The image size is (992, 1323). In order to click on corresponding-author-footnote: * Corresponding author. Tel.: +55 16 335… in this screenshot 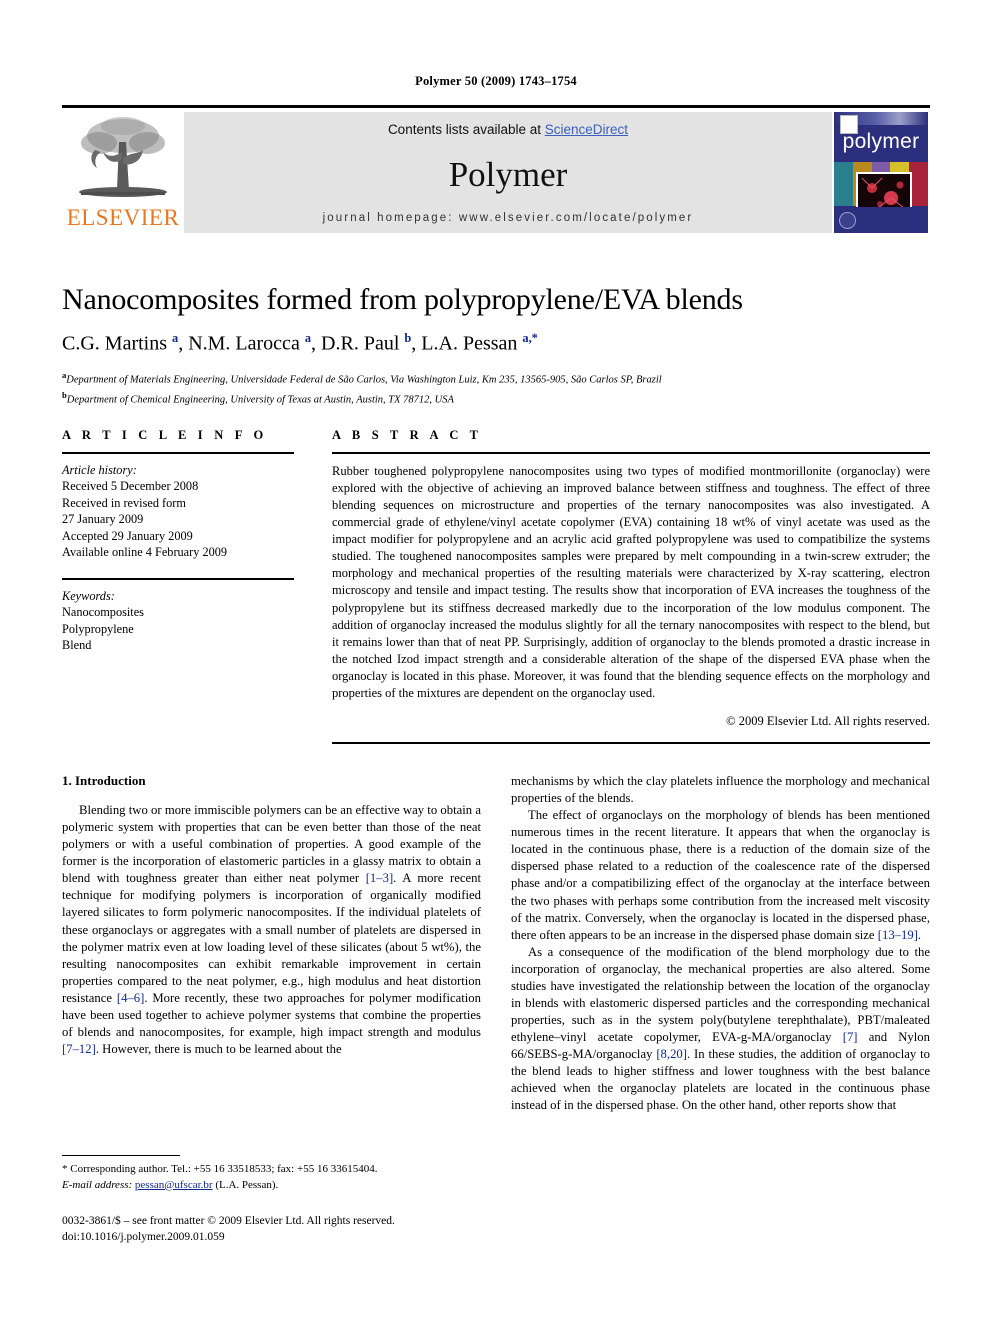, I will do `click(271, 1174)`.